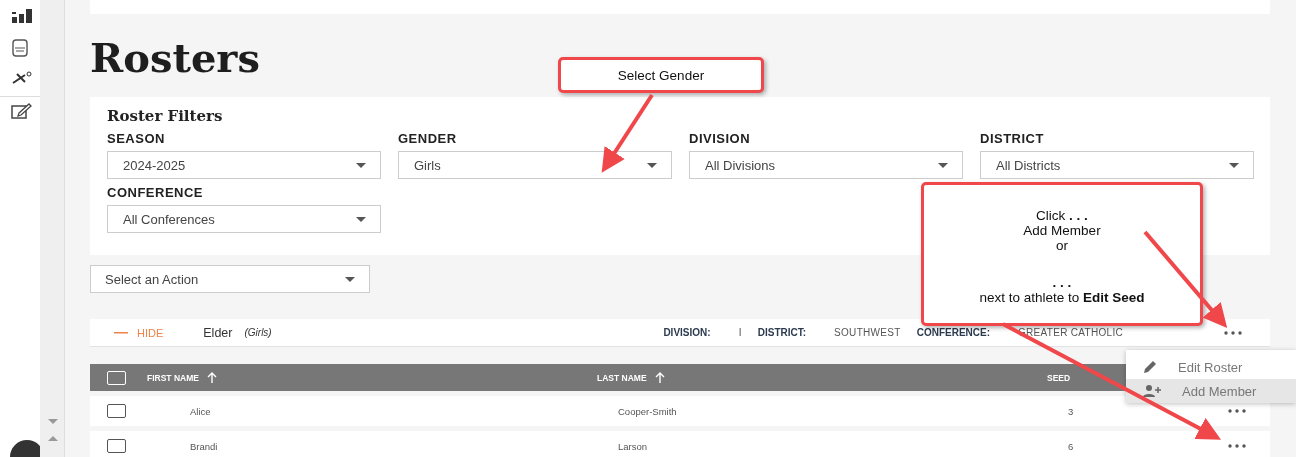 This screenshot has width=1296, height=457. I want to click on dropdown: 2024-2025, so click(244, 165).